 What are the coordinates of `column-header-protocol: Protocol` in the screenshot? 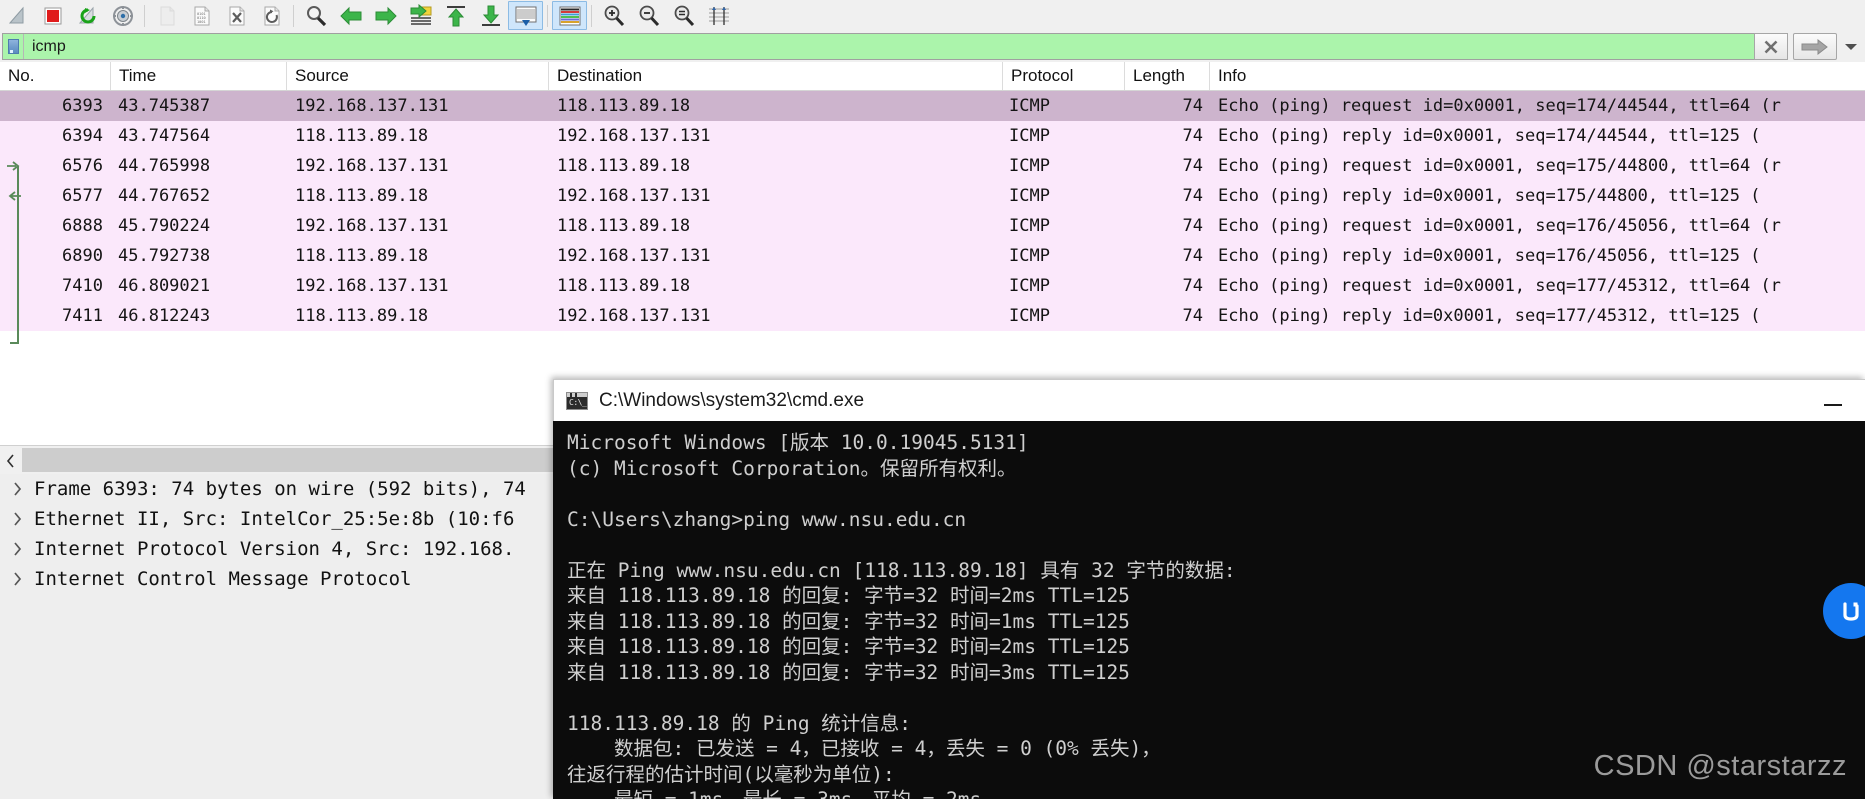 It's located at (1064, 76).